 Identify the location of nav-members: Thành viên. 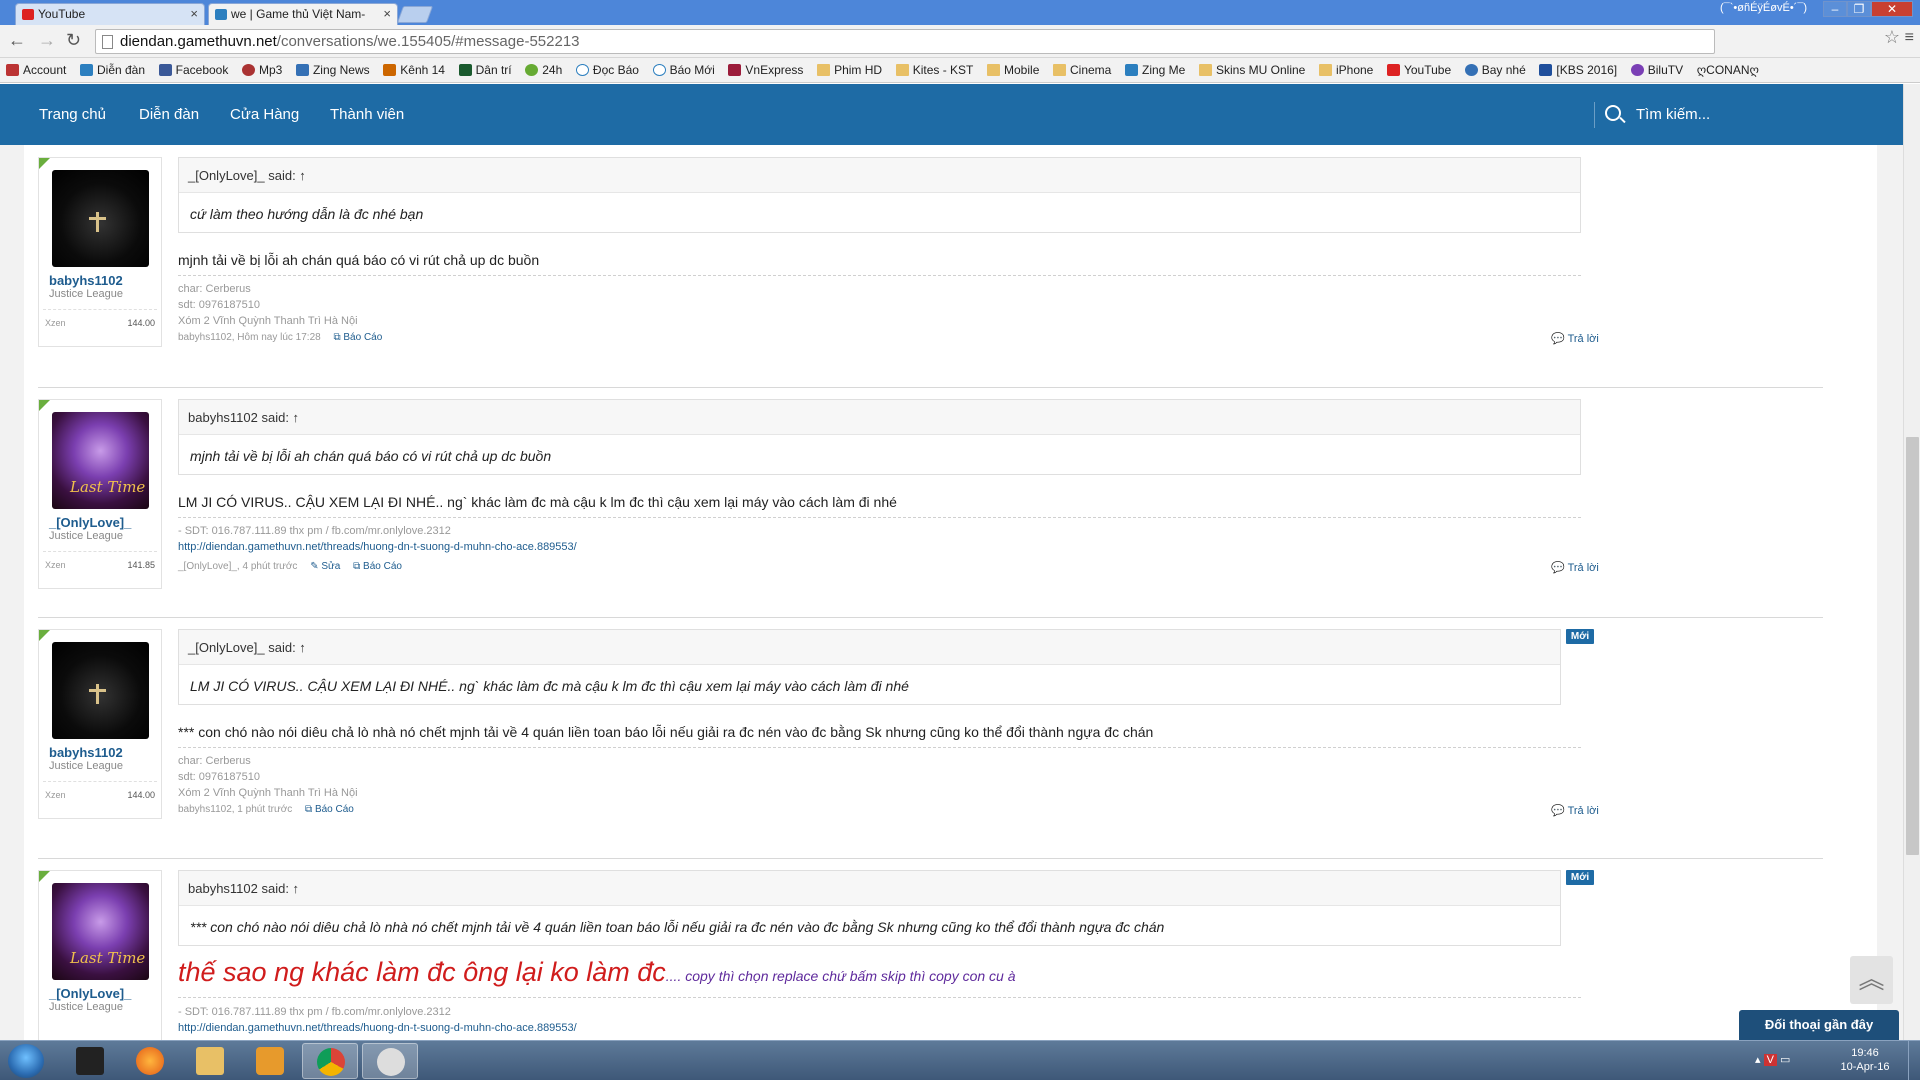
(367, 114).